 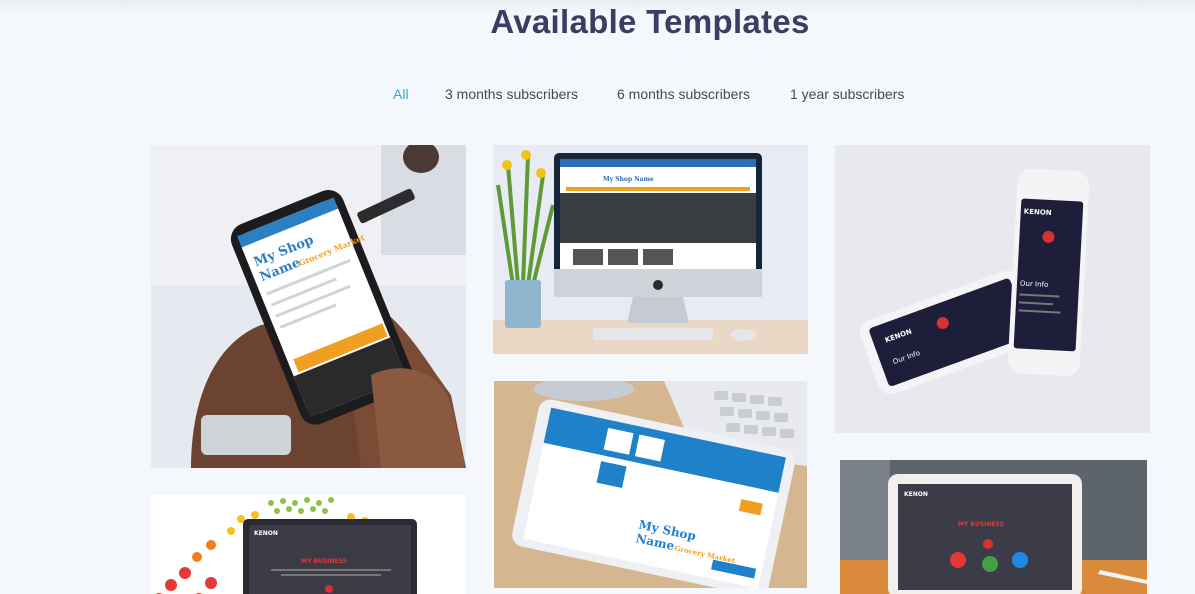 I want to click on template-card-desktop: My Shop Name, so click(x=650, y=249).